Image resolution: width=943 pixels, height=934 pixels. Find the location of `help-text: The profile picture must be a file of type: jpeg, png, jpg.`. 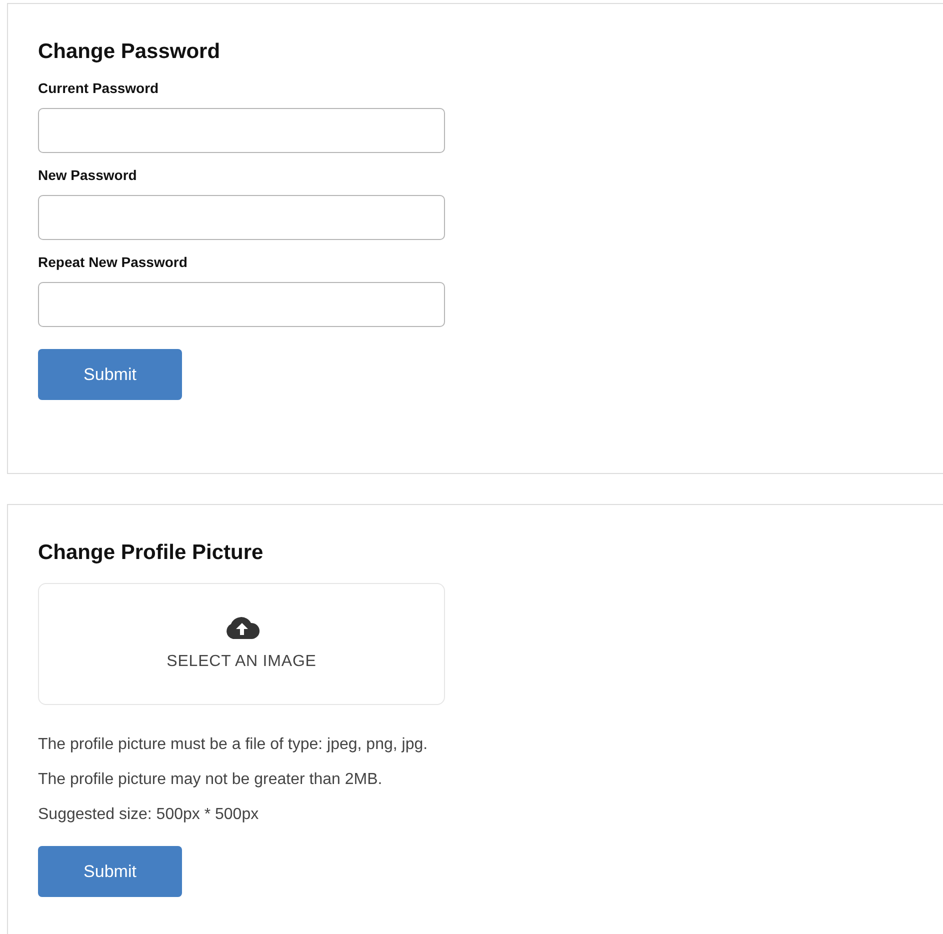

help-text: The profile picture must be a file of type: jpeg, png, jpg. is located at coordinates (233, 745).